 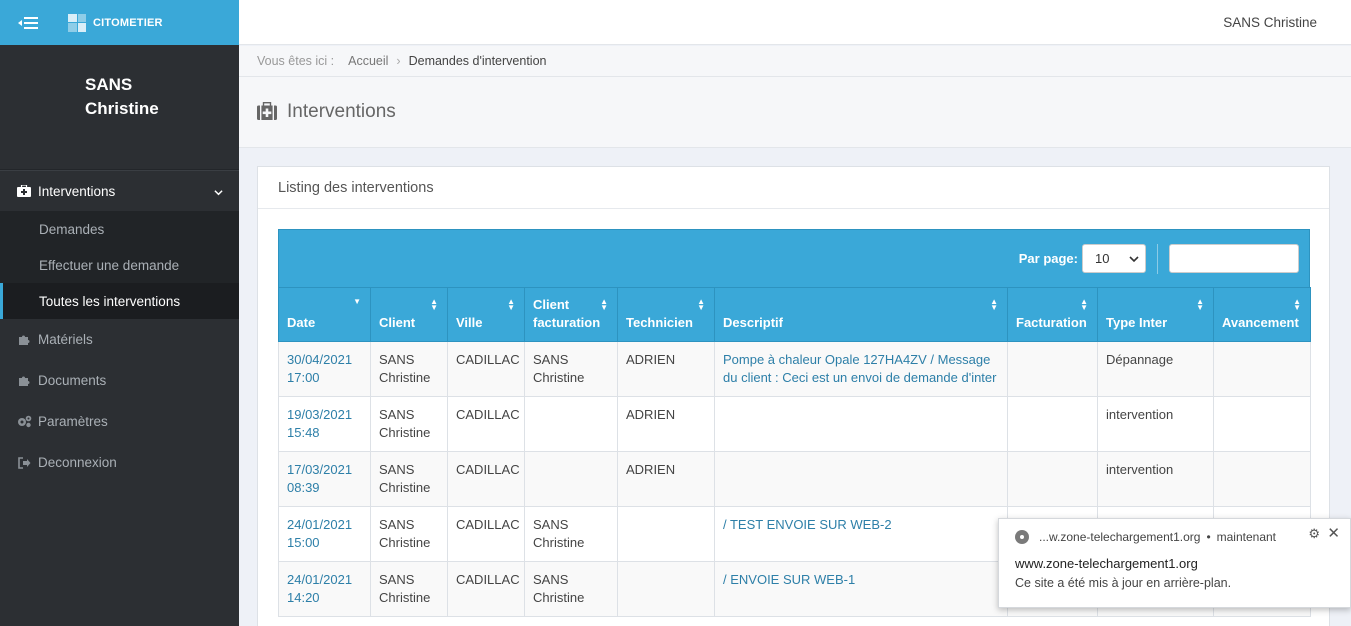 What do you see at coordinates (1106, 563) in the screenshot?
I see `notification-title: www.zone-telechargement1.org` at bounding box center [1106, 563].